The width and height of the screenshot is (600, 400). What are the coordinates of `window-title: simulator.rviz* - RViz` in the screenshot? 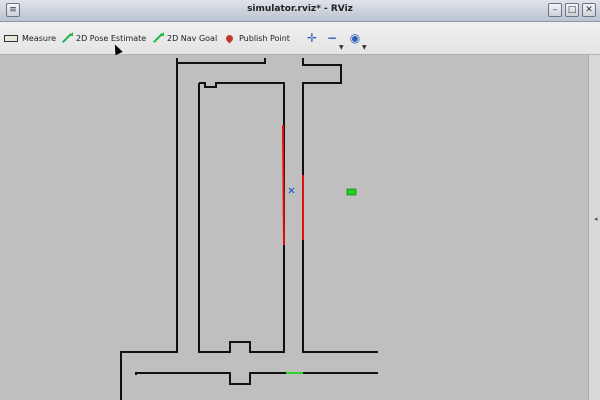 It's located at (300, 9).